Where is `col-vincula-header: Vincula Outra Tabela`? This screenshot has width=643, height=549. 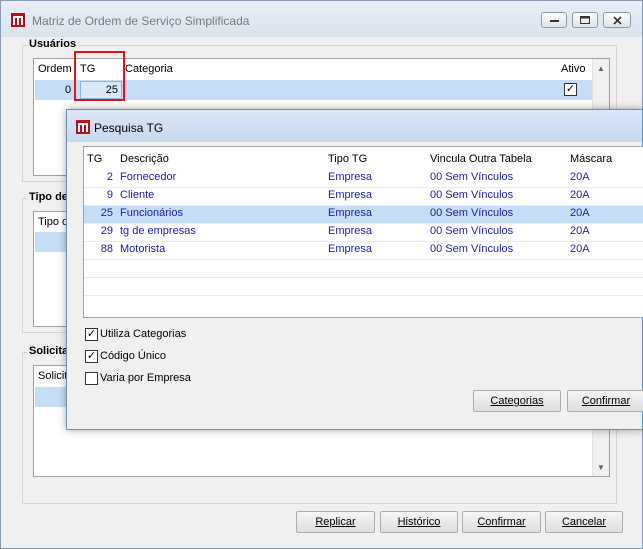 col-vincula-header: Vincula Outra Tabela is located at coordinates (481, 159).